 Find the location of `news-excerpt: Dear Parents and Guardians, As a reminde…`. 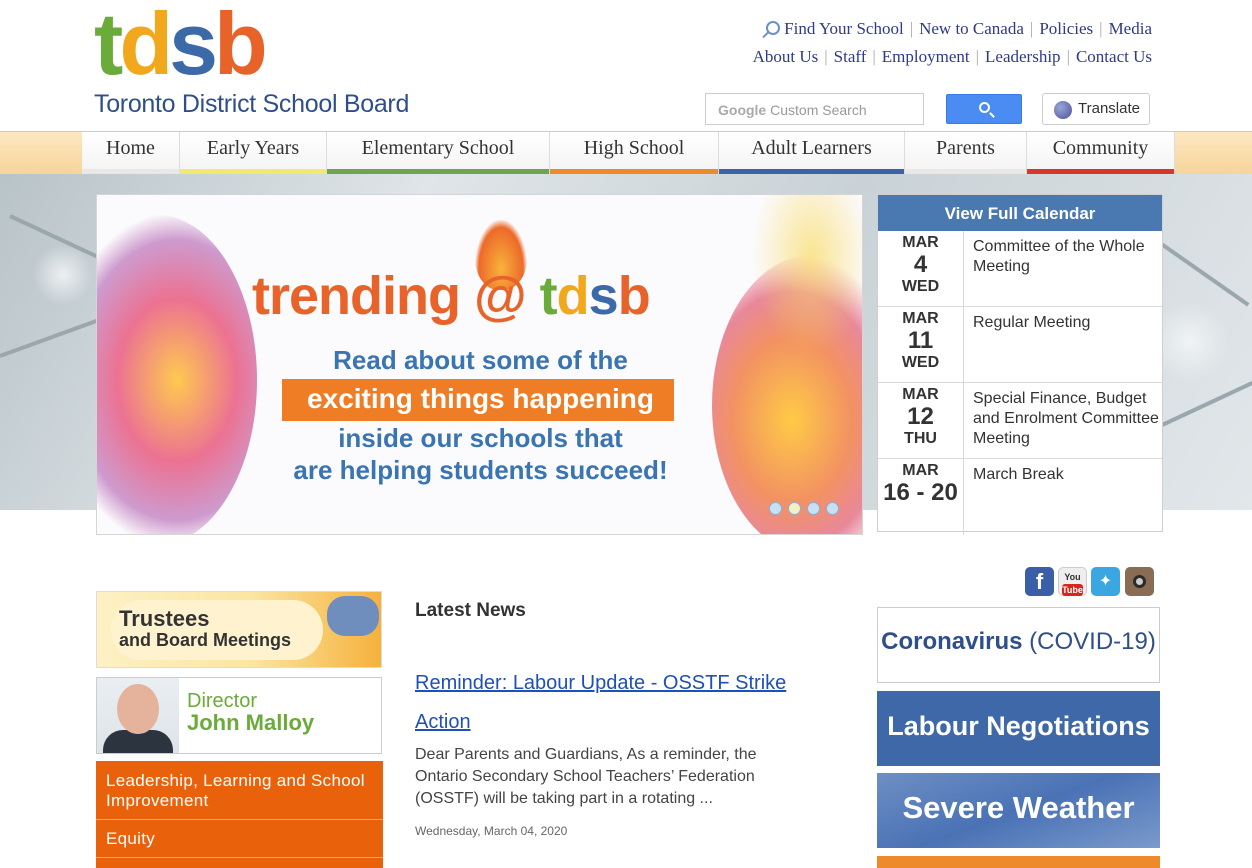

news-excerpt: Dear Parents and Guardians, As a reminde… is located at coordinates (586, 776).